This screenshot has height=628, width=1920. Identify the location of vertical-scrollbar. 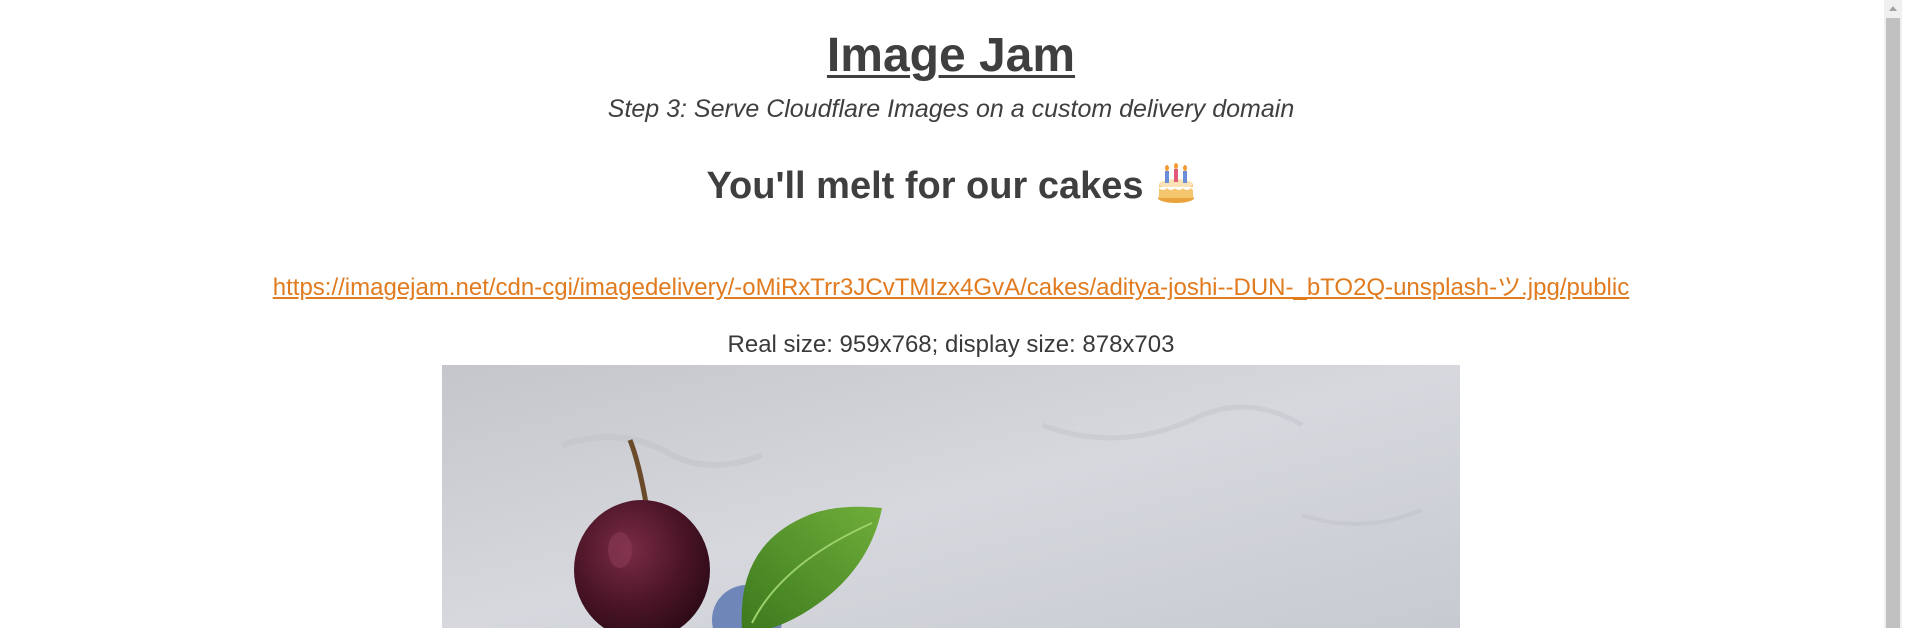
(1893, 314).